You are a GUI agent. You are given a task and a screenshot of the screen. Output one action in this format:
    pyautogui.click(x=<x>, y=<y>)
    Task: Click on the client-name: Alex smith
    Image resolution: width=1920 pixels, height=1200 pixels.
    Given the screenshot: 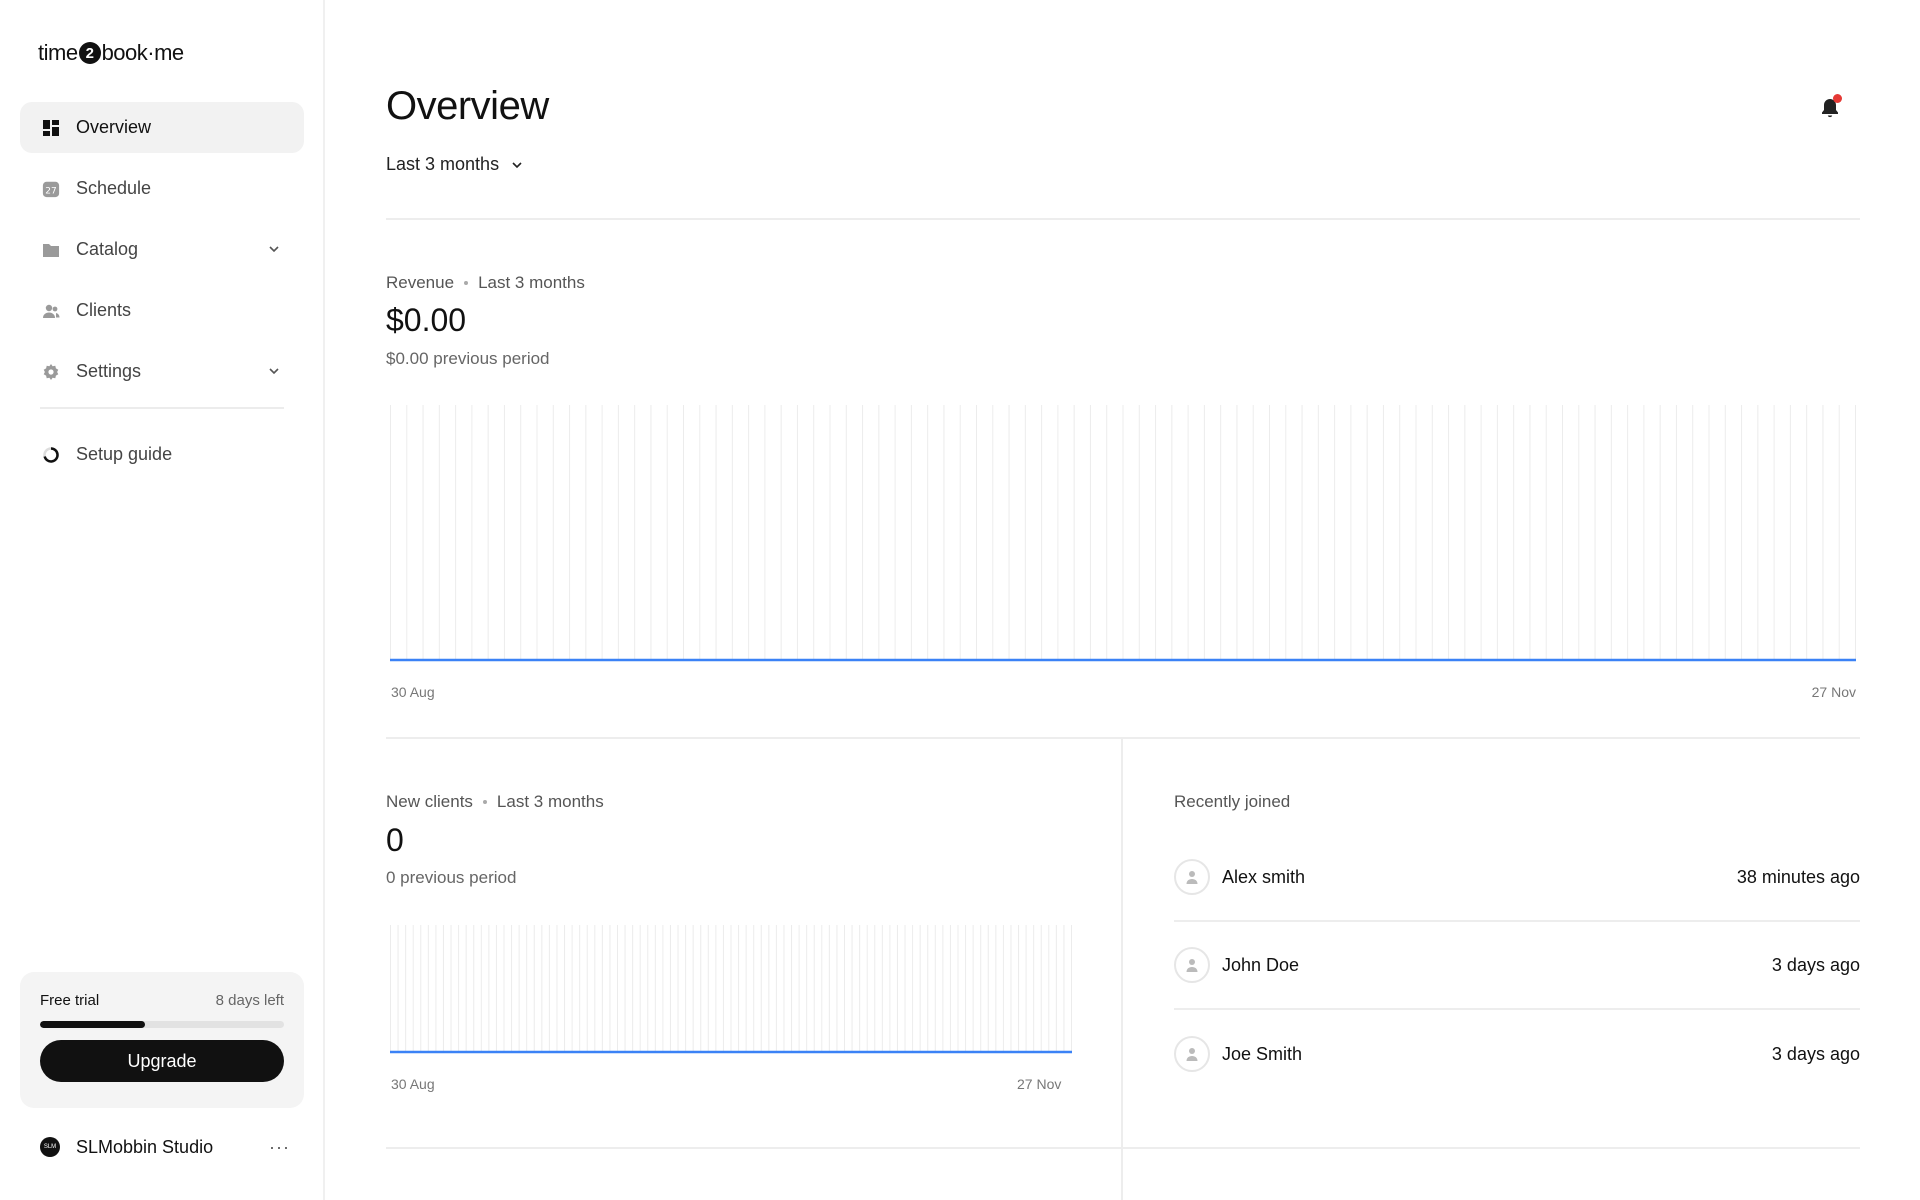 What is the action you would take?
    pyautogui.click(x=1264, y=876)
    